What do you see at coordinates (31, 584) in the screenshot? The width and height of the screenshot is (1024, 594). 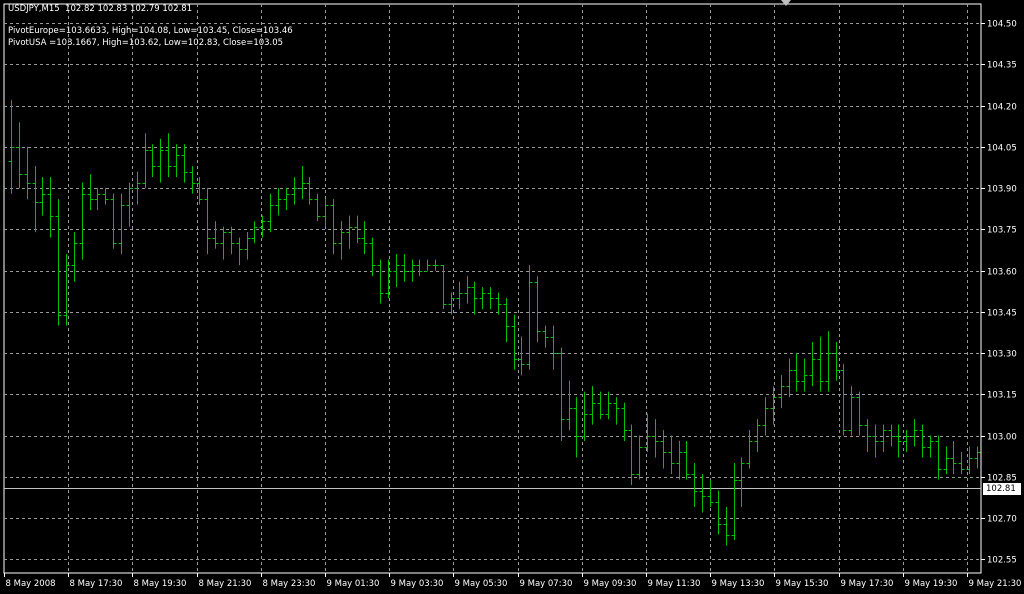 I see `x-tick-label: 8 May 2008` at bounding box center [31, 584].